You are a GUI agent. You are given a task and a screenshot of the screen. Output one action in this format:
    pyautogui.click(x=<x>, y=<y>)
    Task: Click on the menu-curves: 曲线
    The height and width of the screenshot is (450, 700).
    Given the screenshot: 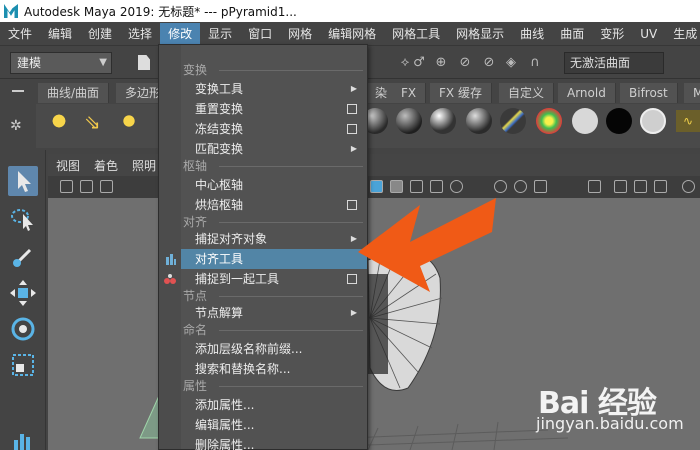 What is the action you would take?
    pyautogui.click(x=532, y=34)
    